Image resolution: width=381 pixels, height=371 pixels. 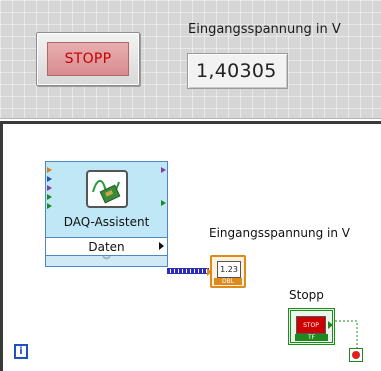 I want to click on tf-type-tag: TF, so click(x=311, y=337).